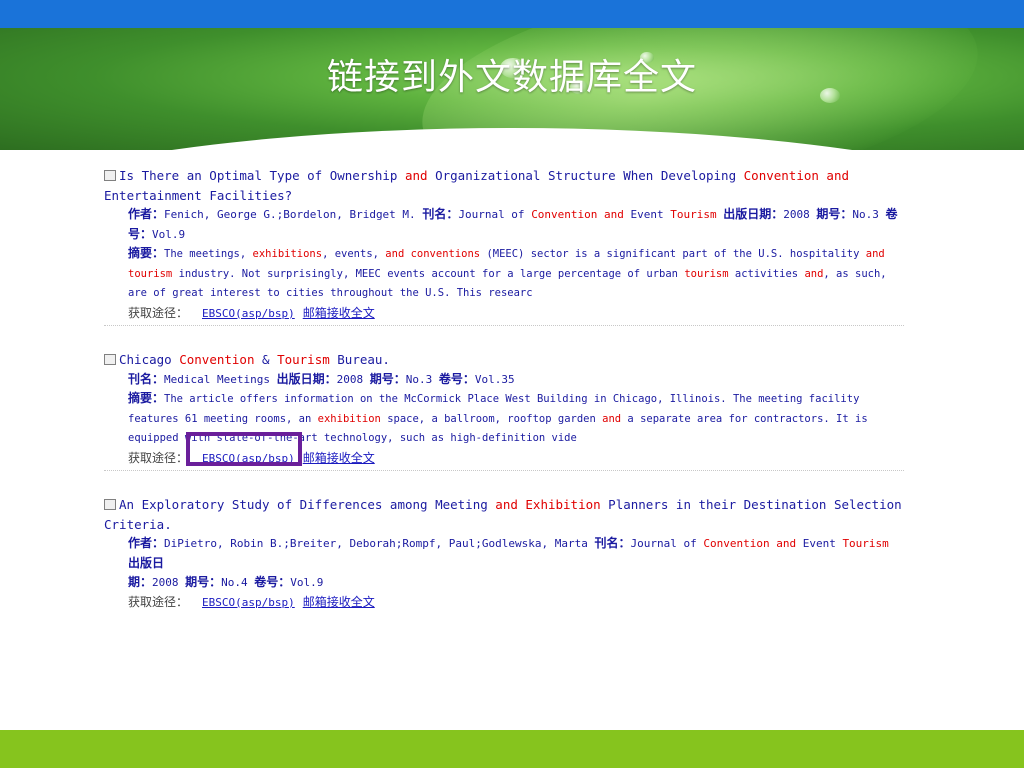 This screenshot has width=1024, height=768. What do you see at coordinates (511, 77) in the screenshot?
I see `slide-title: 链接到外文数据库全文` at bounding box center [511, 77].